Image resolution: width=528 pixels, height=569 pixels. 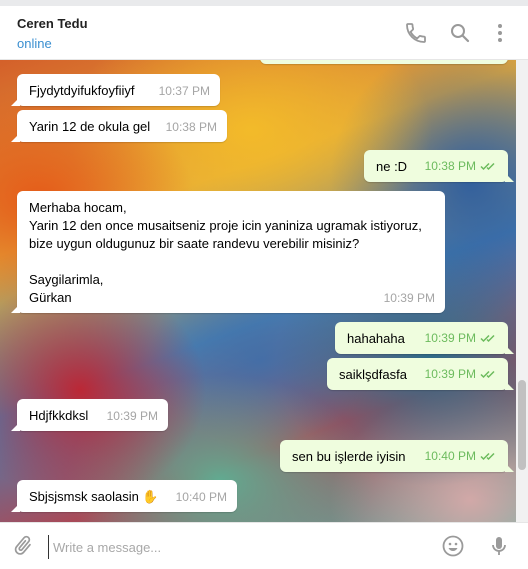 What do you see at coordinates (82, 90) in the screenshot?
I see `message-text: Fjydytdyifukfoyfiiyf` at bounding box center [82, 90].